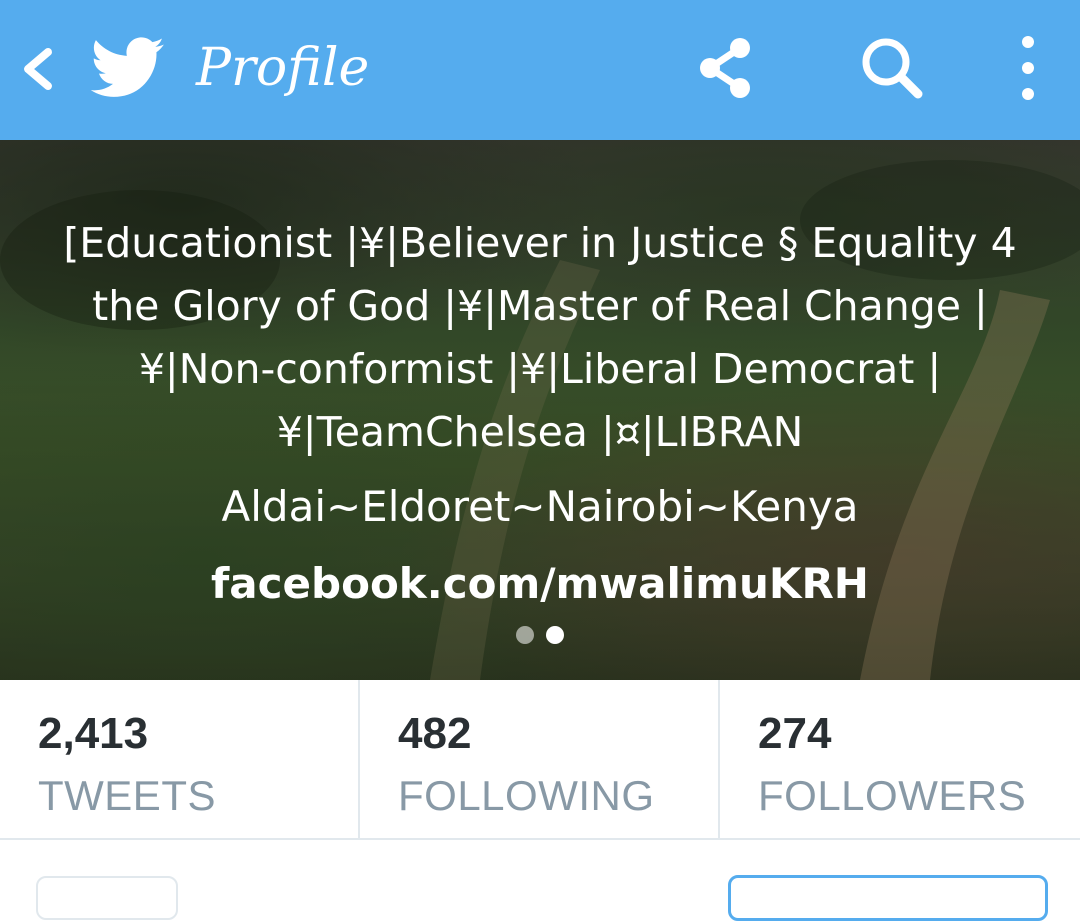  What do you see at coordinates (795, 733) in the screenshot?
I see `followers-count: 274` at bounding box center [795, 733].